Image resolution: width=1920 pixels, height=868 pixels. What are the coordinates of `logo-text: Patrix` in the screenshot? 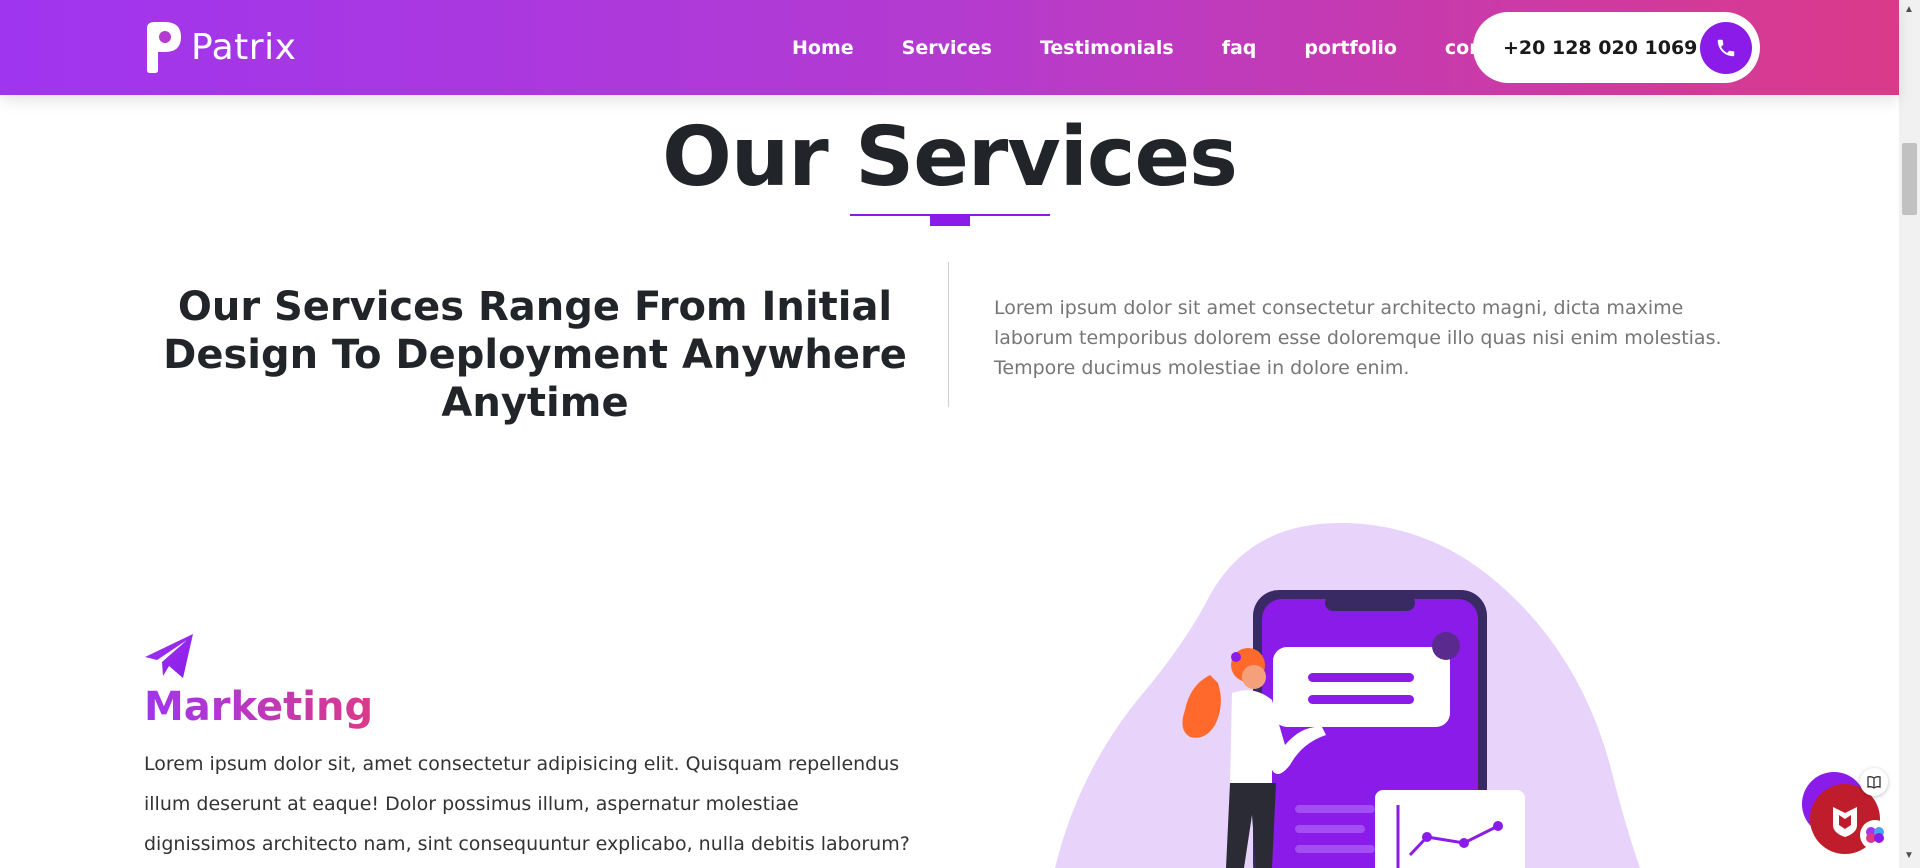 It's located at (244, 47).